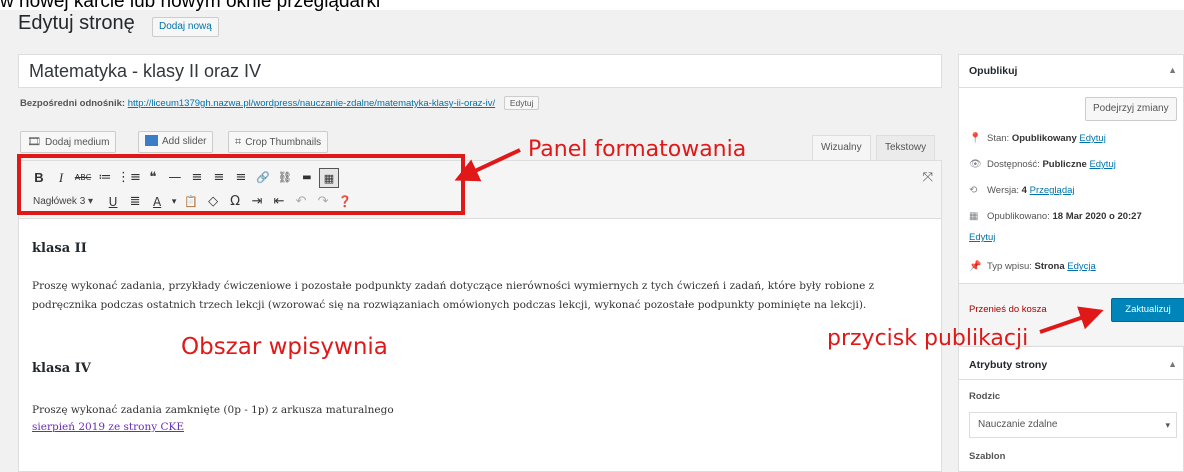  I want to click on add-slider-button: Add slider, so click(176, 142).